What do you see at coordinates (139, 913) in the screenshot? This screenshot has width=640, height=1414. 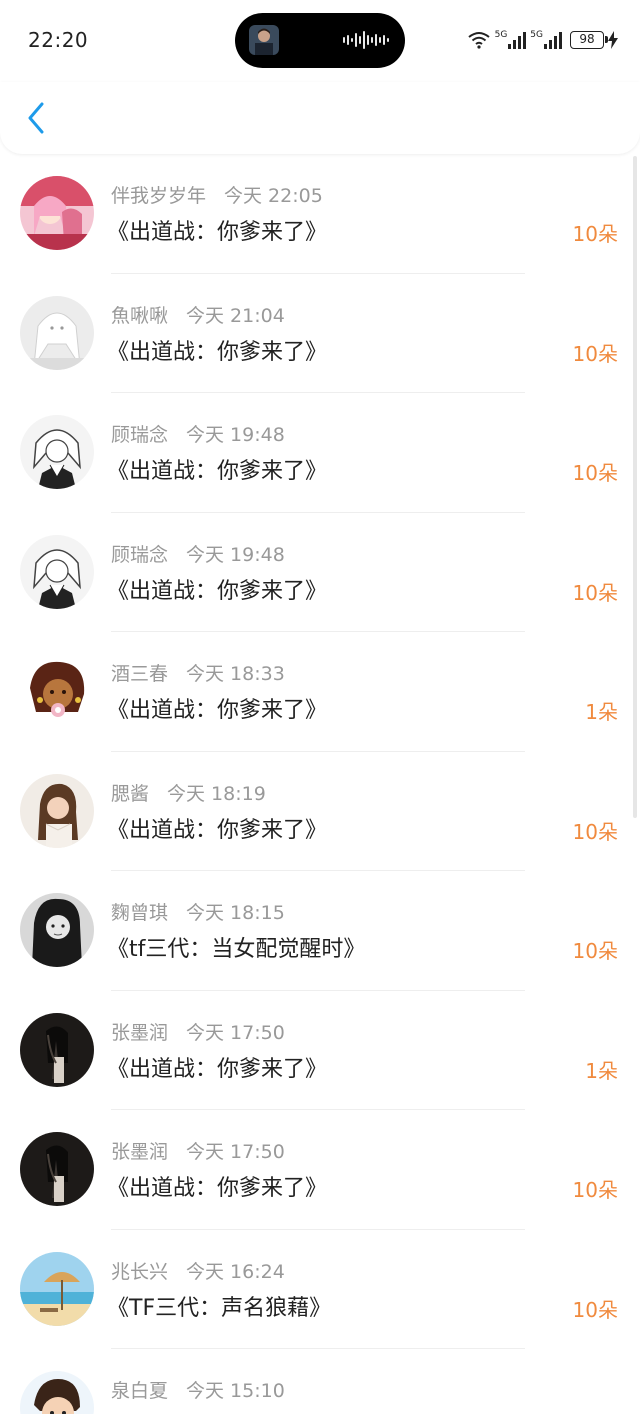 I see `username: 麴曾琪` at bounding box center [139, 913].